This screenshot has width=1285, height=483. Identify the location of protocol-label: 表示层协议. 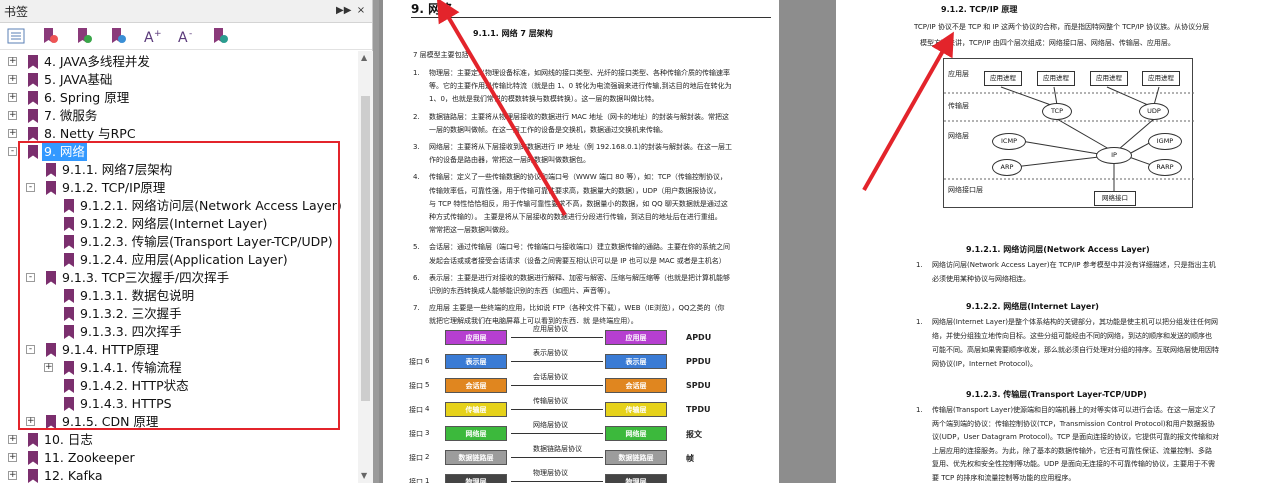
(550, 353).